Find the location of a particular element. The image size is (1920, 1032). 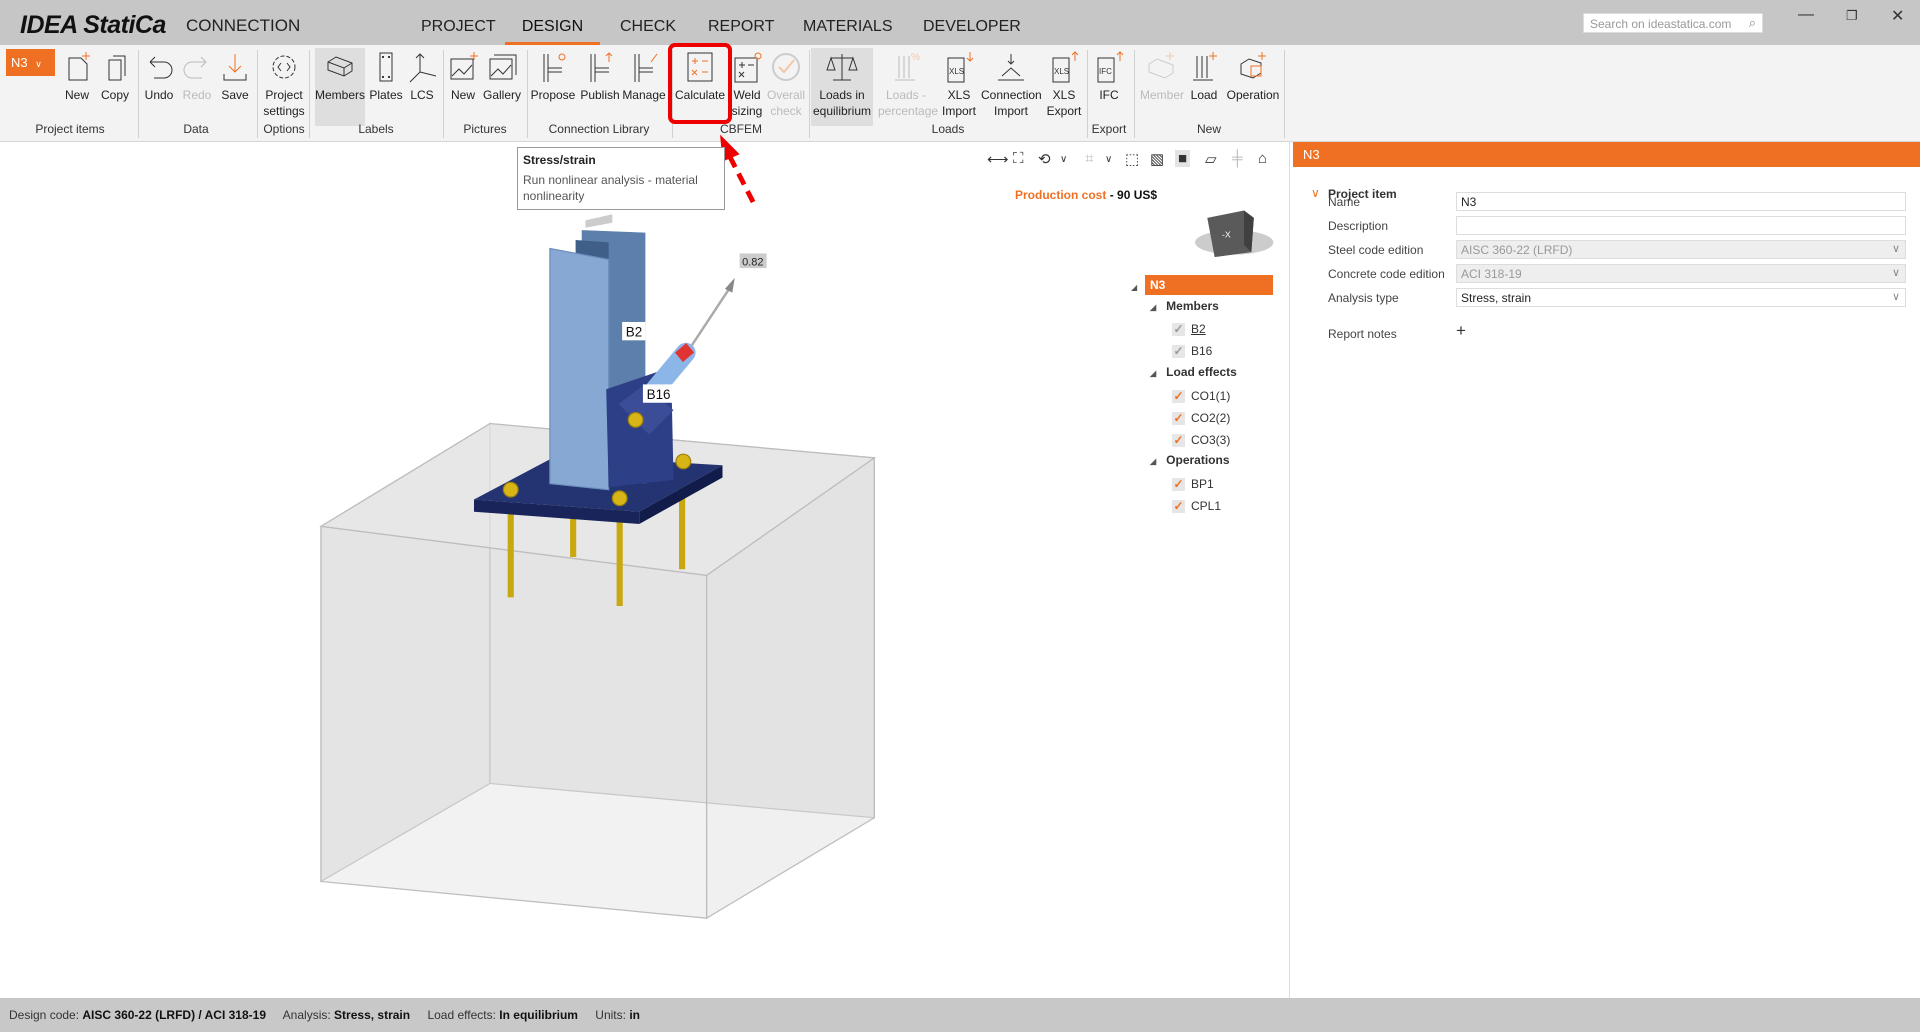

propose-button: Propose is located at coordinates (553, 87).